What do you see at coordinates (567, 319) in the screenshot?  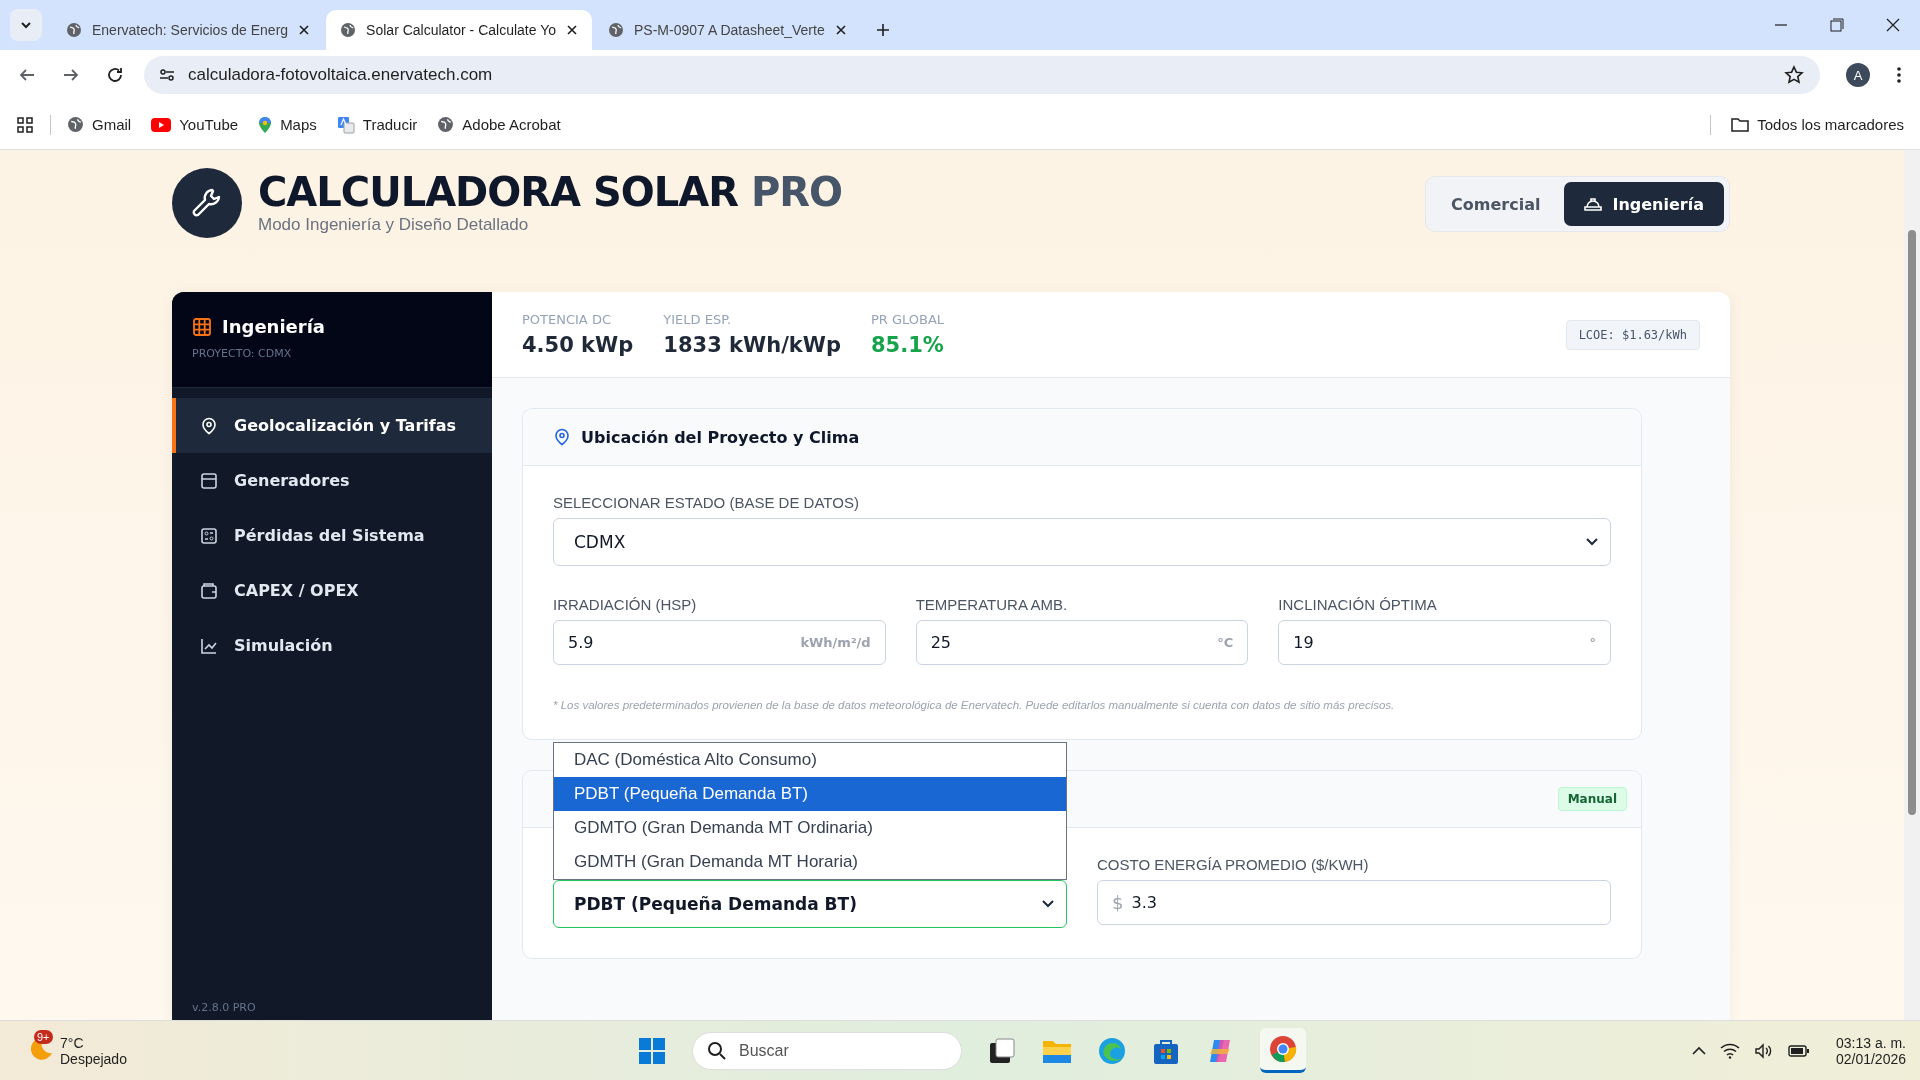 I see `stat-label: POTENCIA DC` at bounding box center [567, 319].